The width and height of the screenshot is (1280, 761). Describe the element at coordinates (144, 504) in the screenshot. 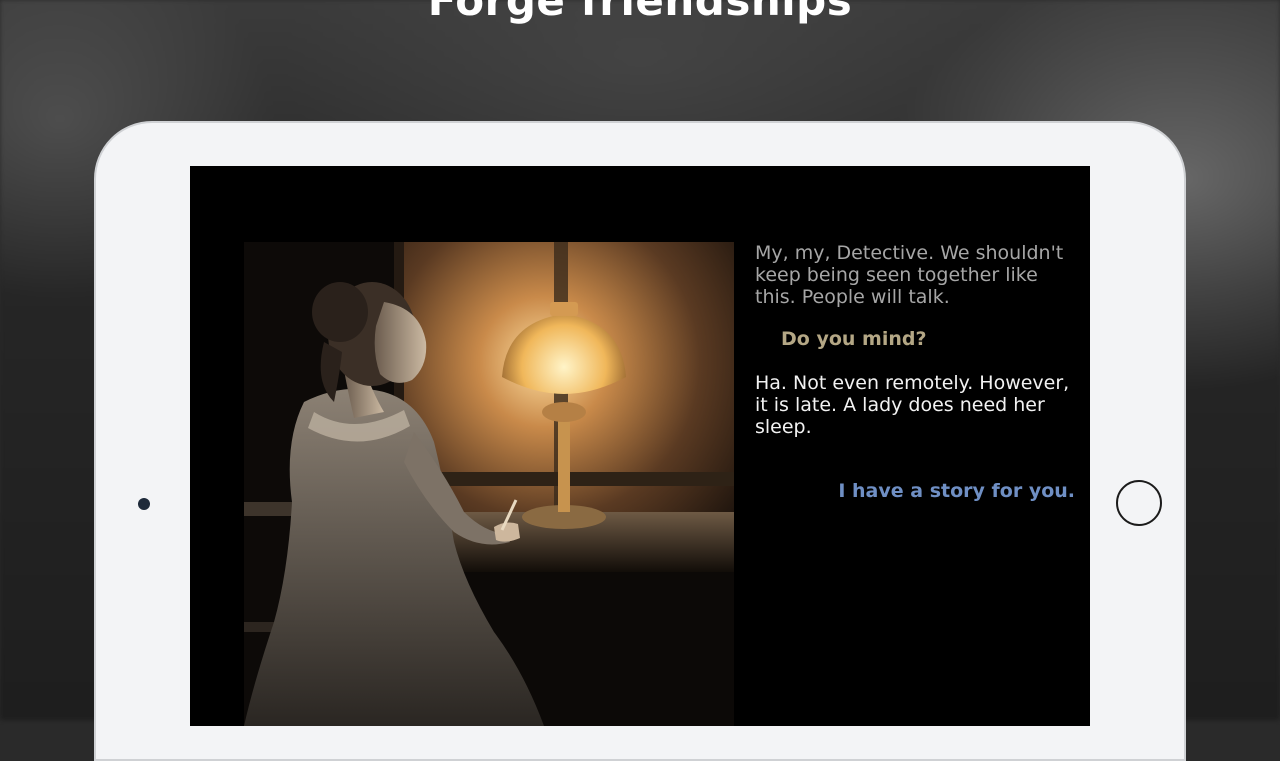

I see `front-camera-icon` at that location.